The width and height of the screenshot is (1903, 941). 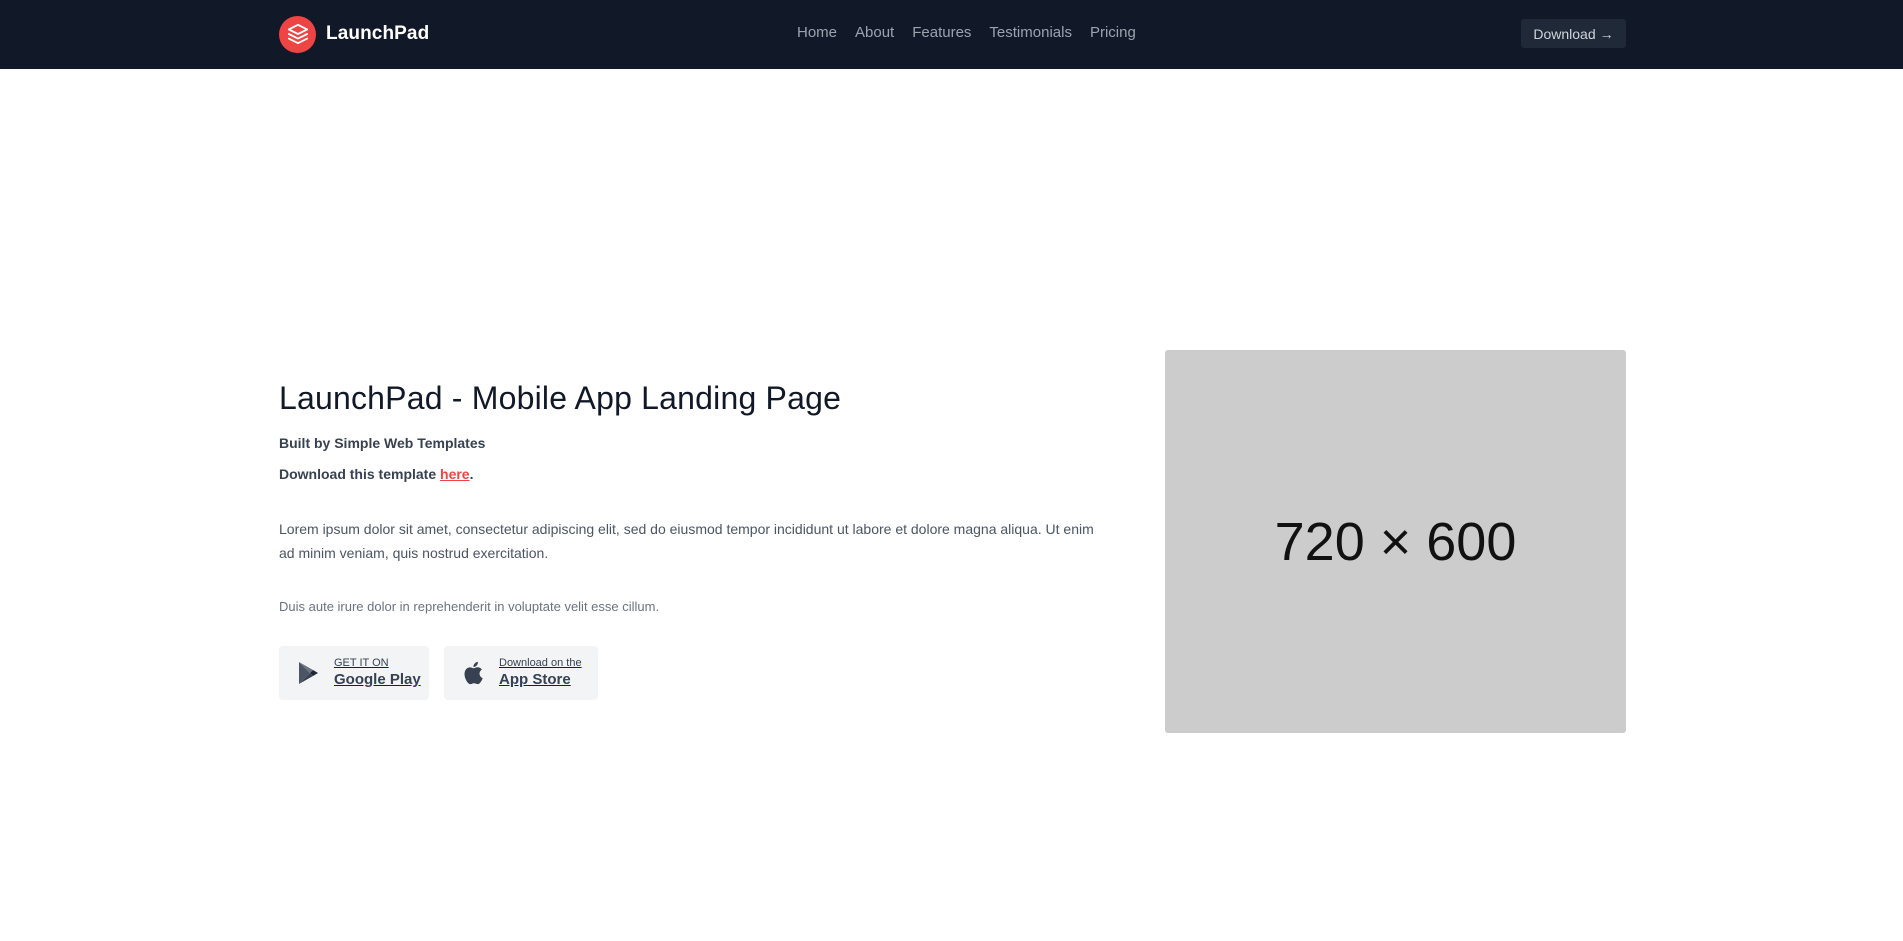 I want to click on arrow-right-icon: →, so click(x=1606, y=33).